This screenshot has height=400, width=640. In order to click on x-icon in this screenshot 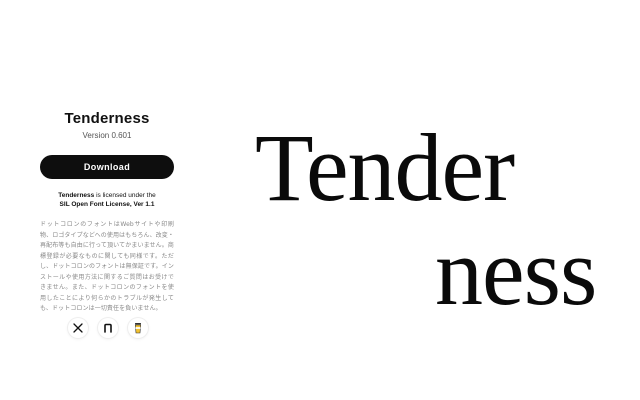, I will do `click(78, 328)`.